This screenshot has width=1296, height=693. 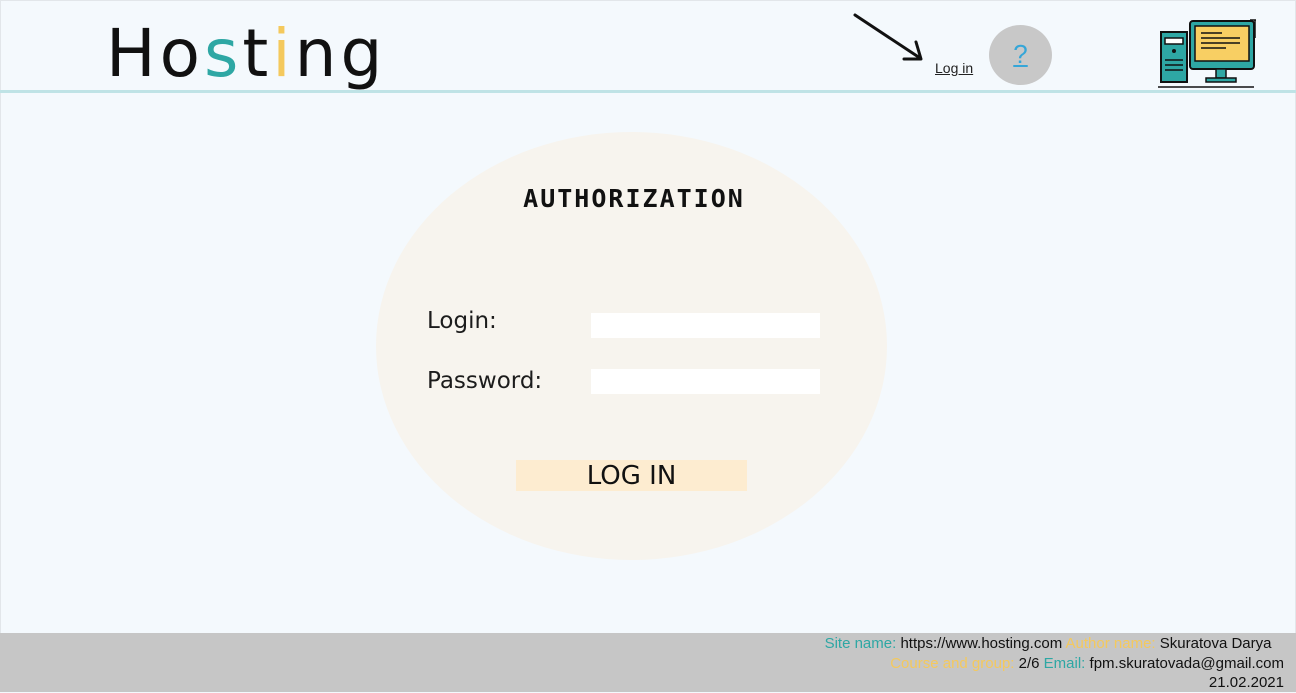 I want to click on footer-line-3: 21.02.2021, so click(x=934, y=683).